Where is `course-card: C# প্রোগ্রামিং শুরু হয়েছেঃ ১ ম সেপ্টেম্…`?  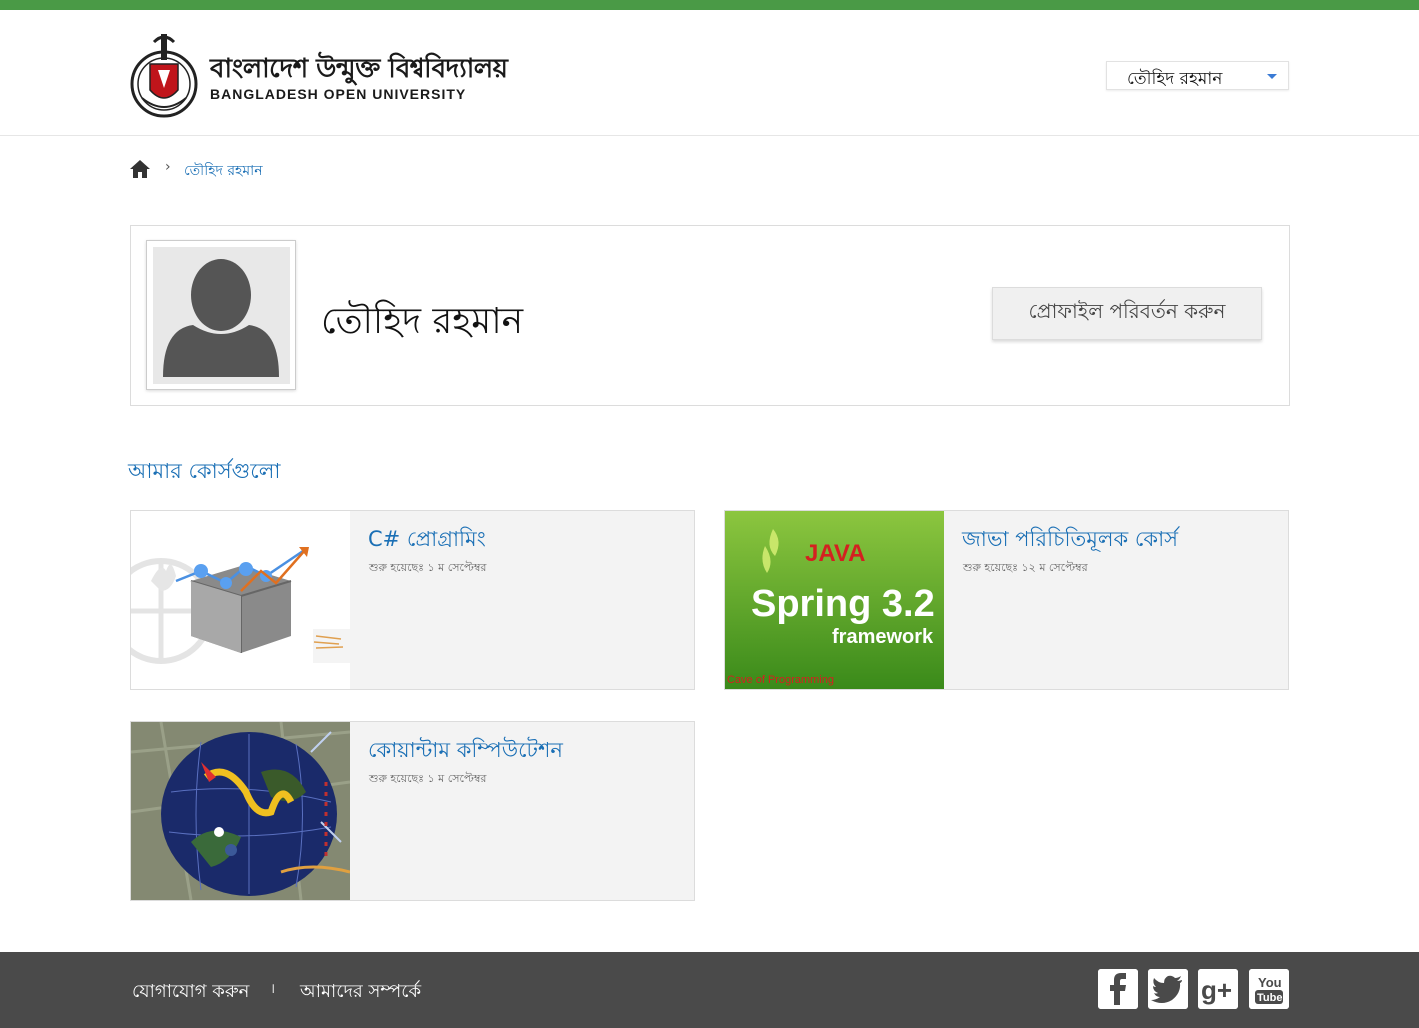 course-card: C# প্রোগ্রামিং শুরু হয়েছেঃ ১ ম সেপ্টেম্… is located at coordinates (412, 600).